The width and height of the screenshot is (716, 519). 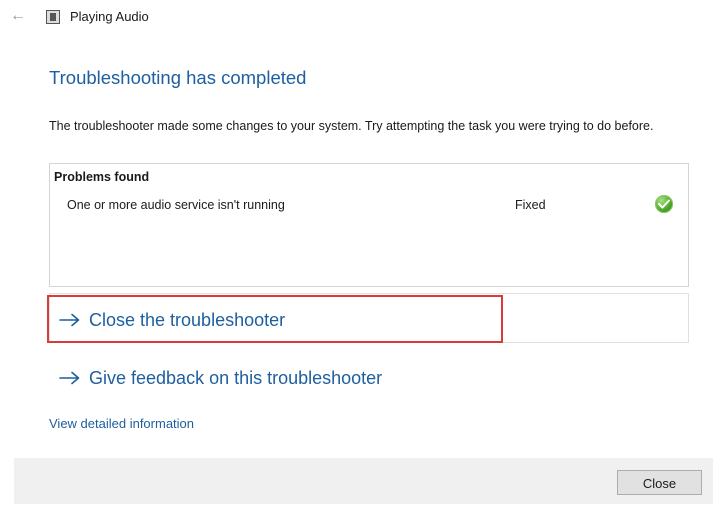 I want to click on close-button: Close, so click(x=659, y=482).